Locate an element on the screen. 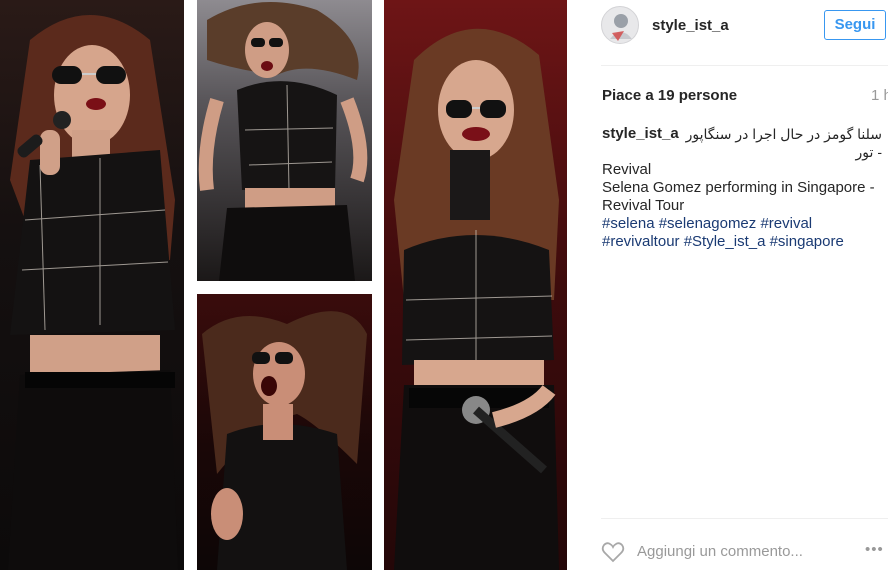 The width and height of the screenshot is (888, 570). heart-icon is located at coordinates (613, 552).